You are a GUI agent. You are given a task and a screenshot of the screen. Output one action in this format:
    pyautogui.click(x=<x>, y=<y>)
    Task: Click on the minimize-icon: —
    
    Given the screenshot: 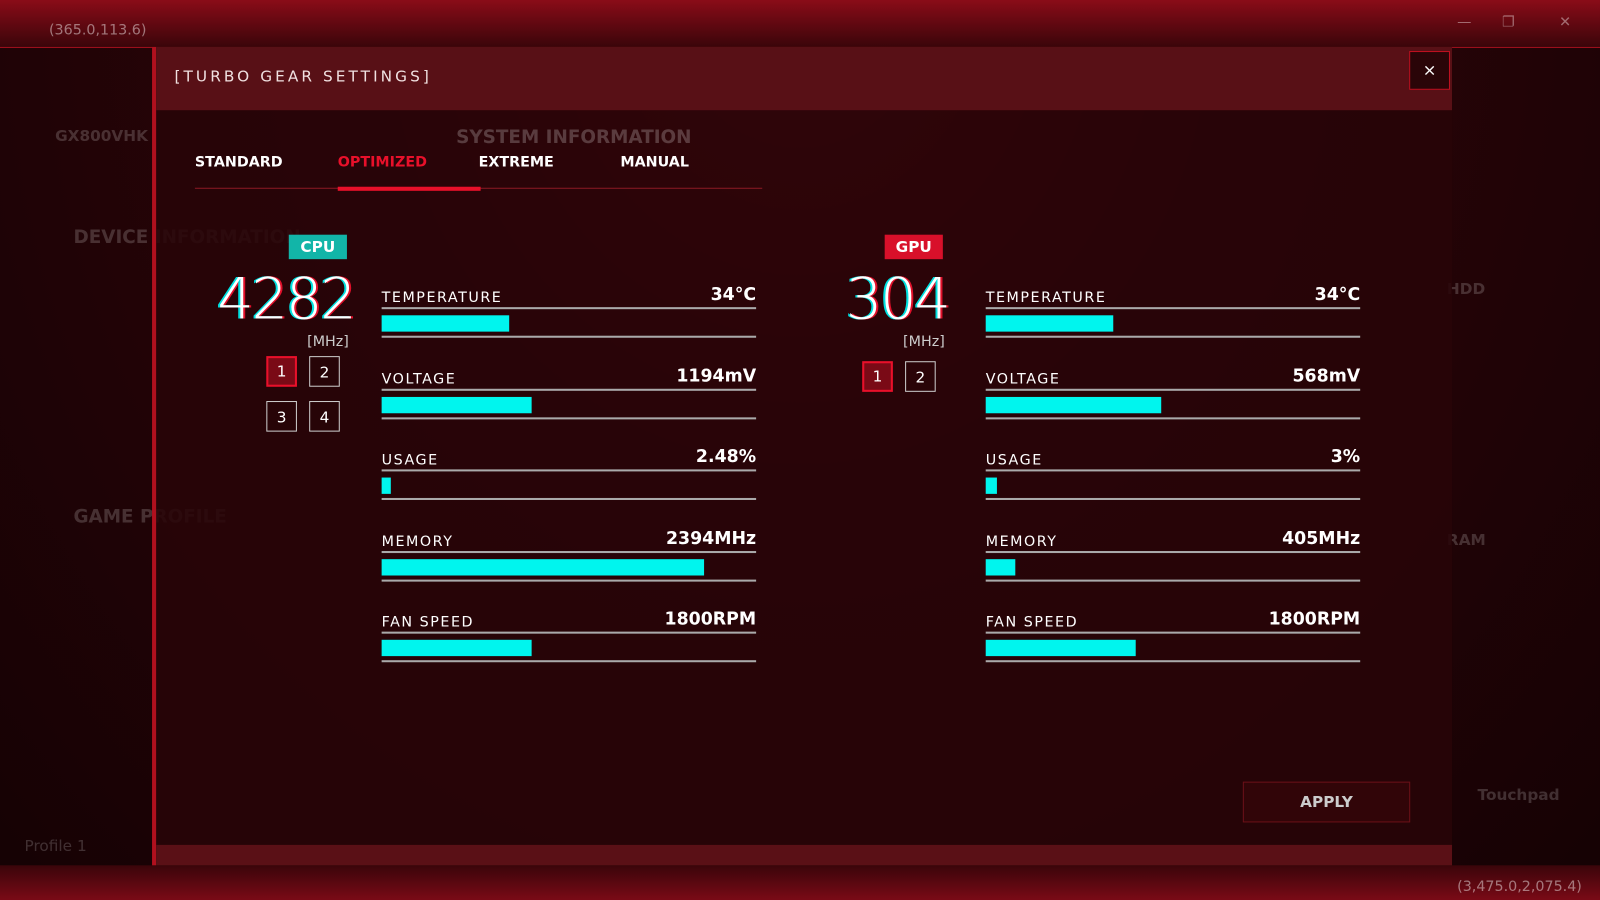 What is the action you would take?
    pyautogui.click(x=1464, y=22)
    